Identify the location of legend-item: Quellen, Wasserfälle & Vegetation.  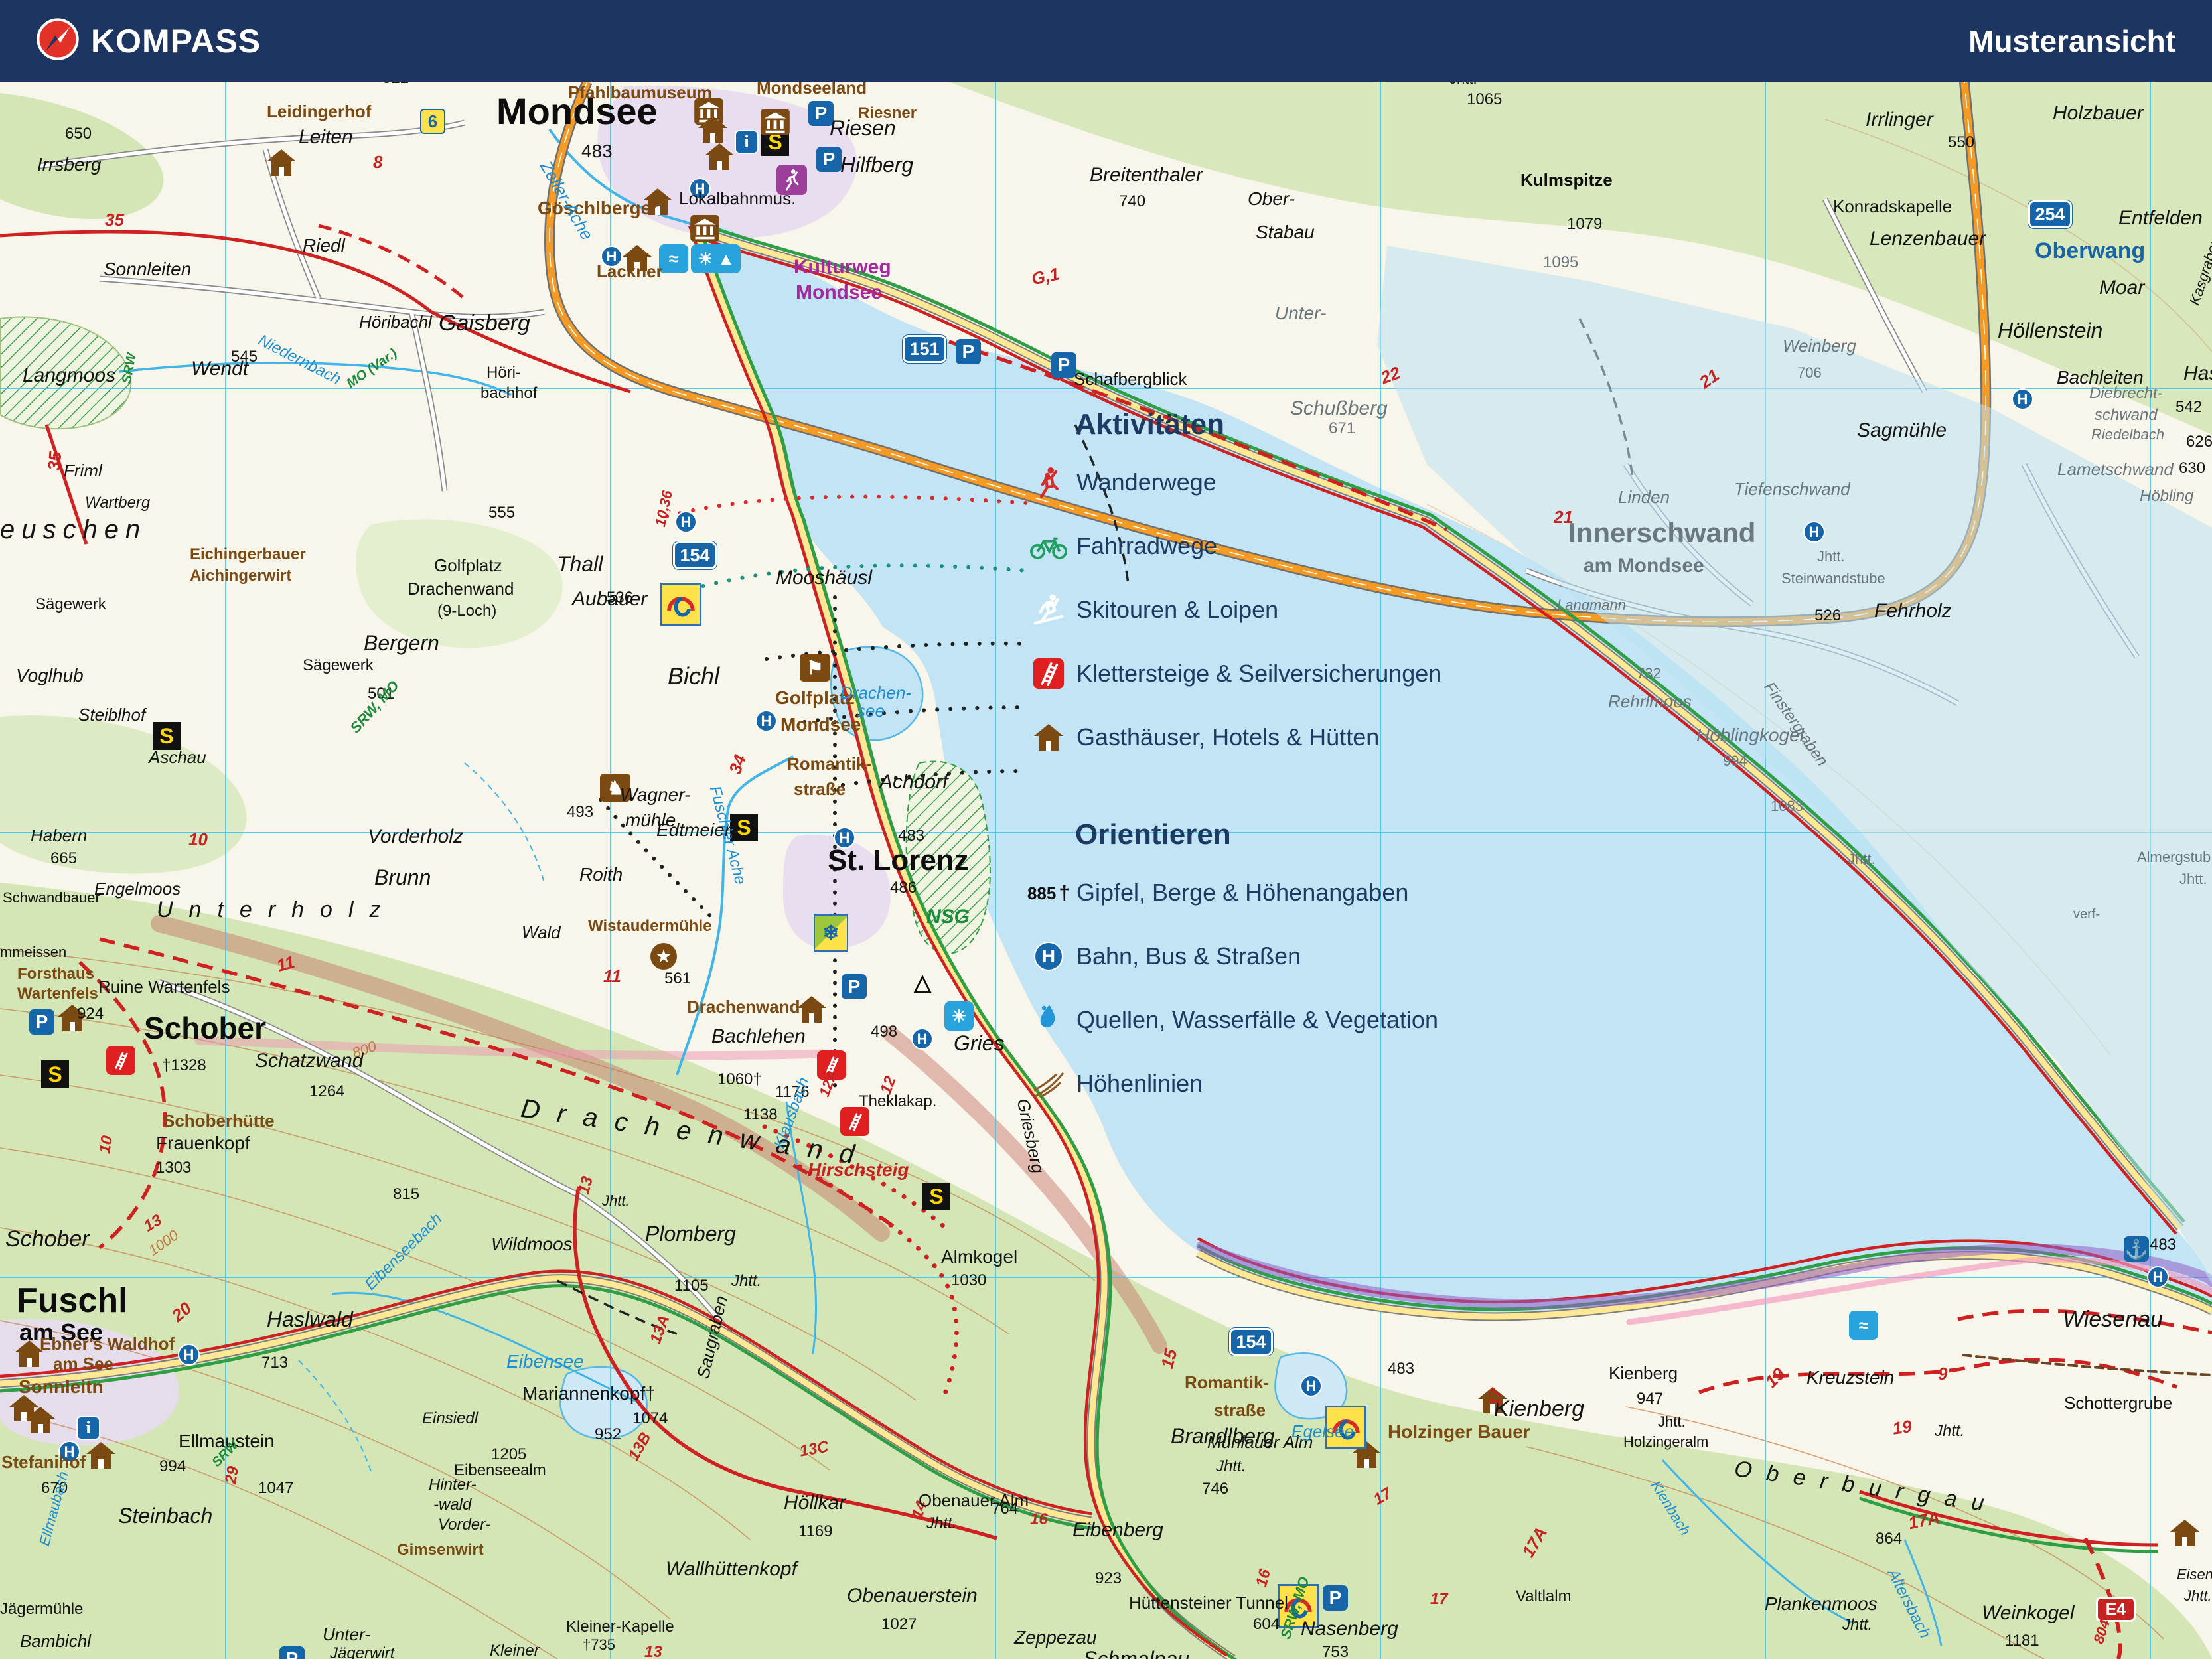
(1279, 1020).